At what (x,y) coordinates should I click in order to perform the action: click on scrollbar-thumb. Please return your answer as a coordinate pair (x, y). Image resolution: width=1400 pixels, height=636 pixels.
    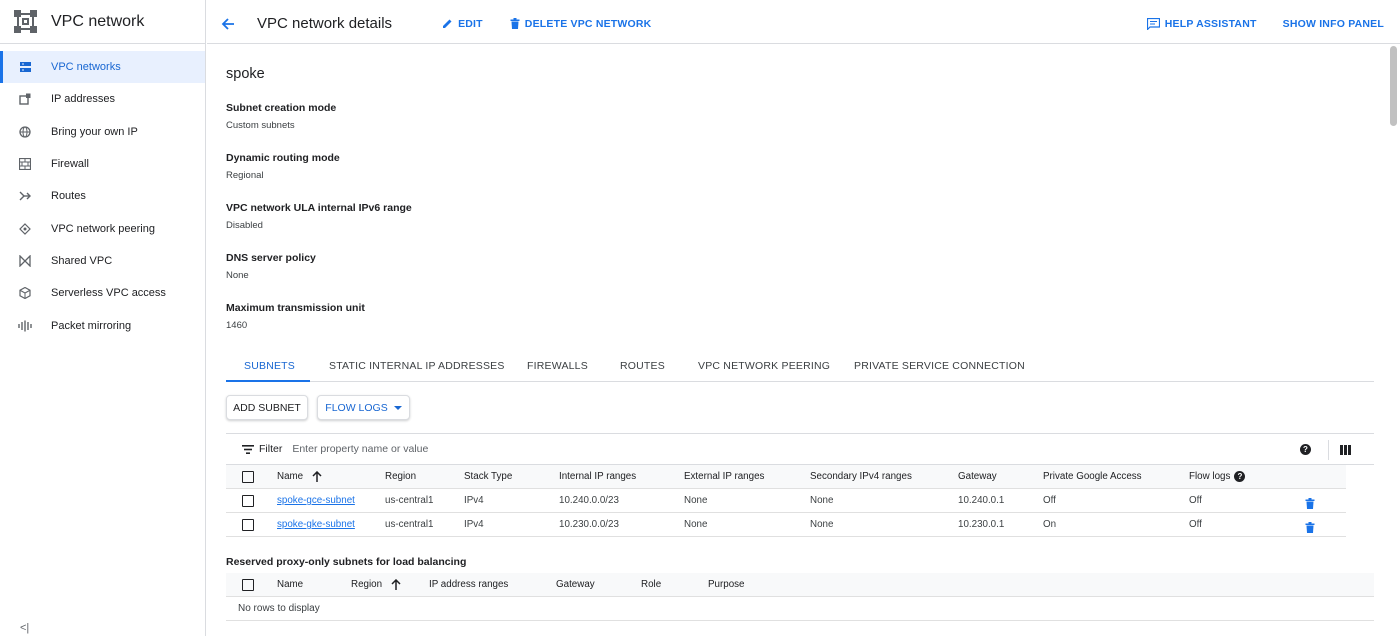
    Looking at the image, I should click on (1393, 86).